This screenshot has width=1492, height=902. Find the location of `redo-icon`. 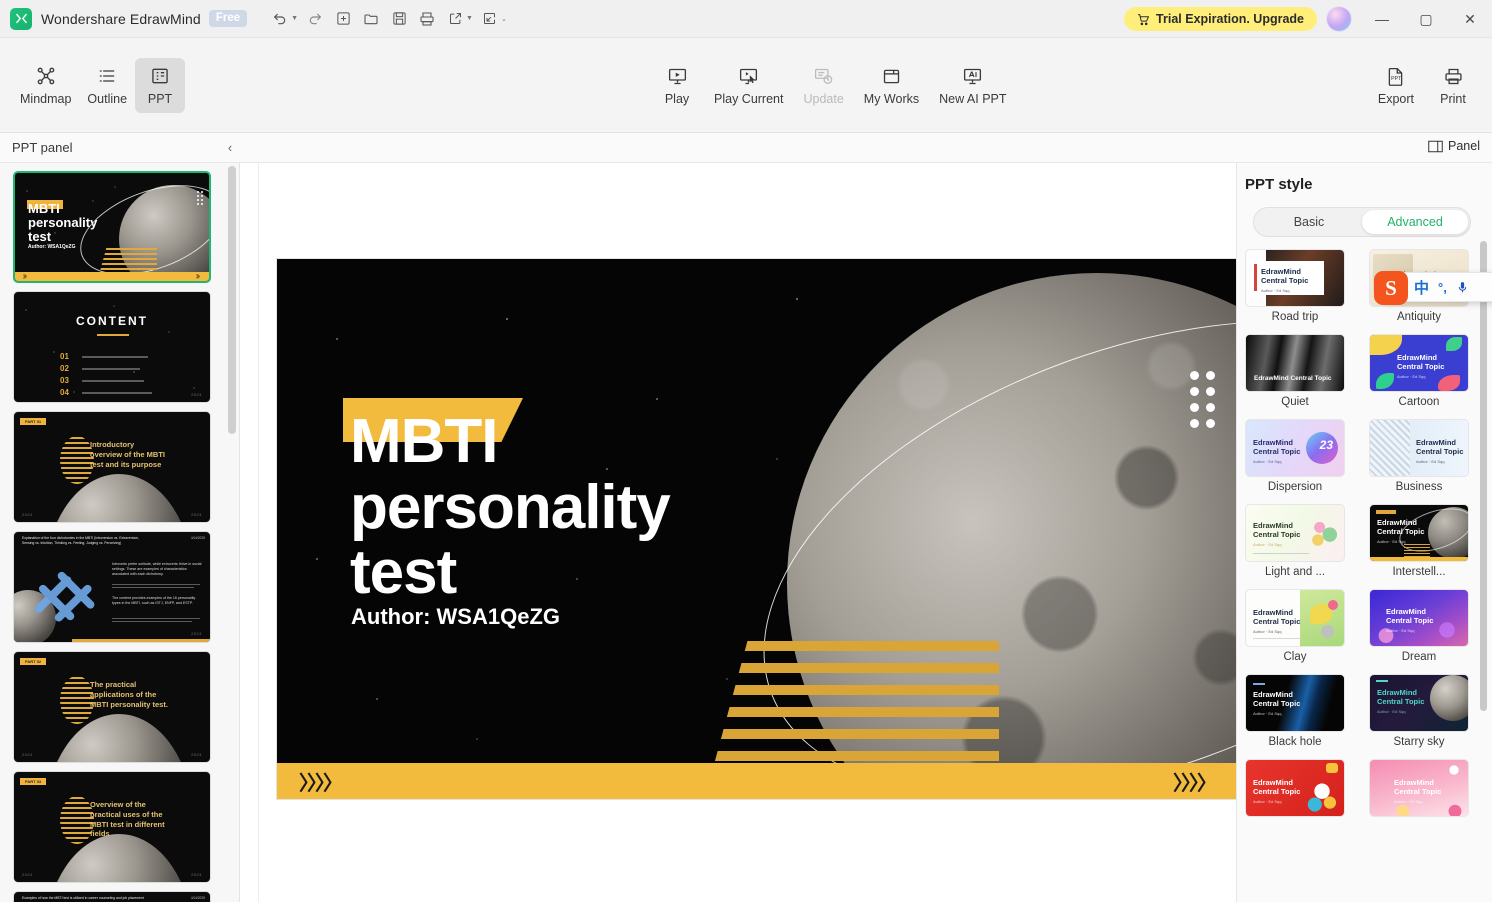

redo-icon is located at coordinates (315, 19).